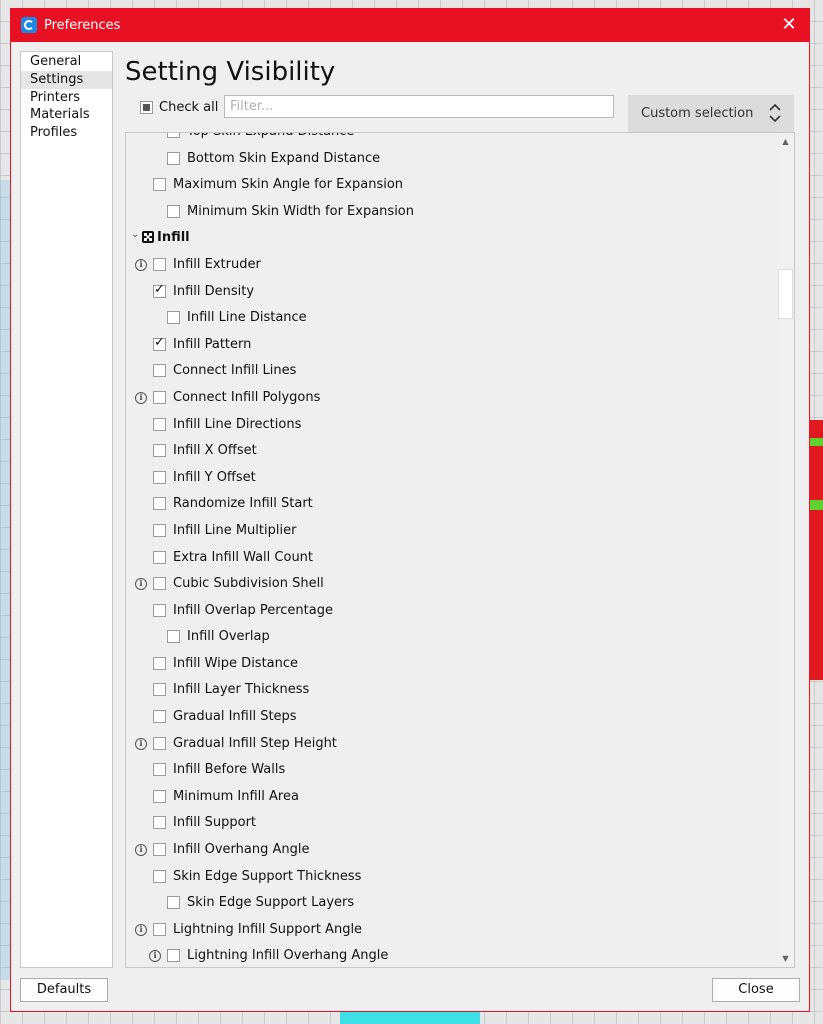  Describe the element at coordinates (785, 958) in the screenshot. I see `scroll-down-arrow-icon: ▼` at that location.